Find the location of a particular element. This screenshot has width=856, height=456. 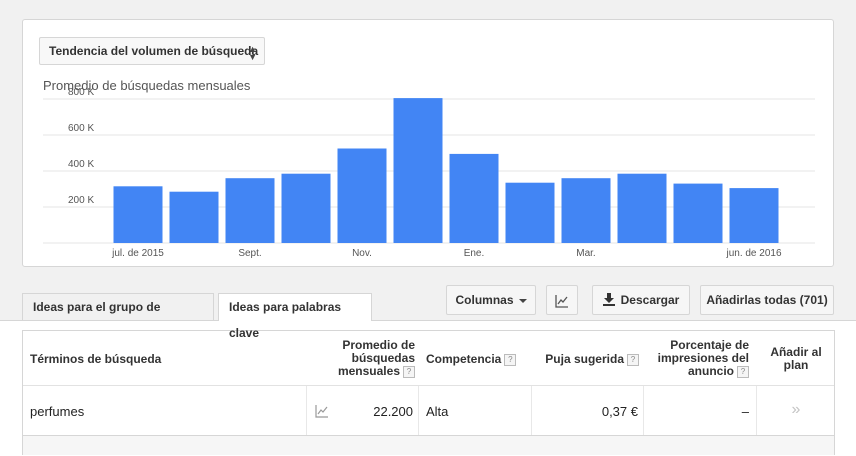

header-bid: Puja sugerida? is located at coordinates (591, 359).